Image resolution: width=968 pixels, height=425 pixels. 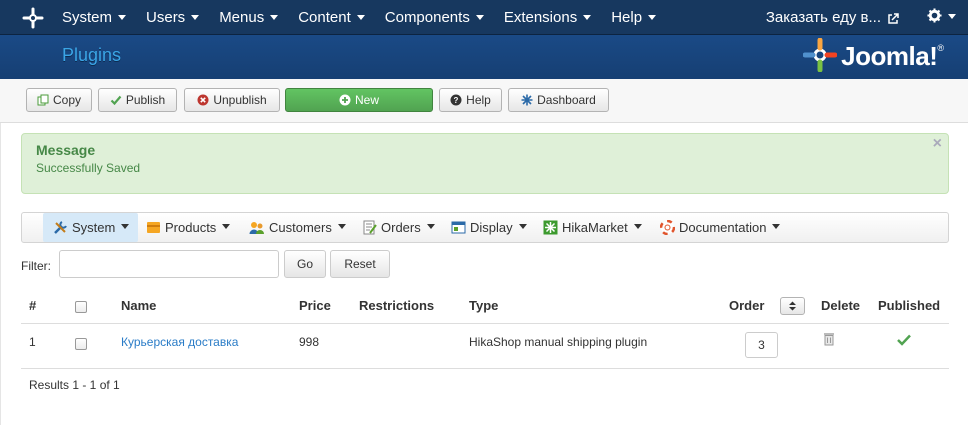 What do you see at coordinates (324, 17) in the screenshot?
I see `menu-label: Content` at bounding box center [324, 17].